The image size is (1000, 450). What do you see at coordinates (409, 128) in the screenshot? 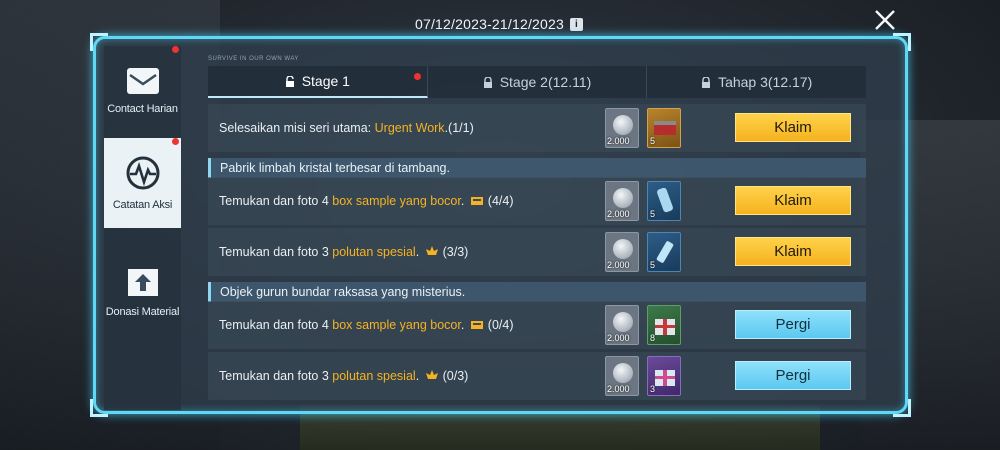
I see `task-highlight: Urgent Work` at bounding box center [409, 128].